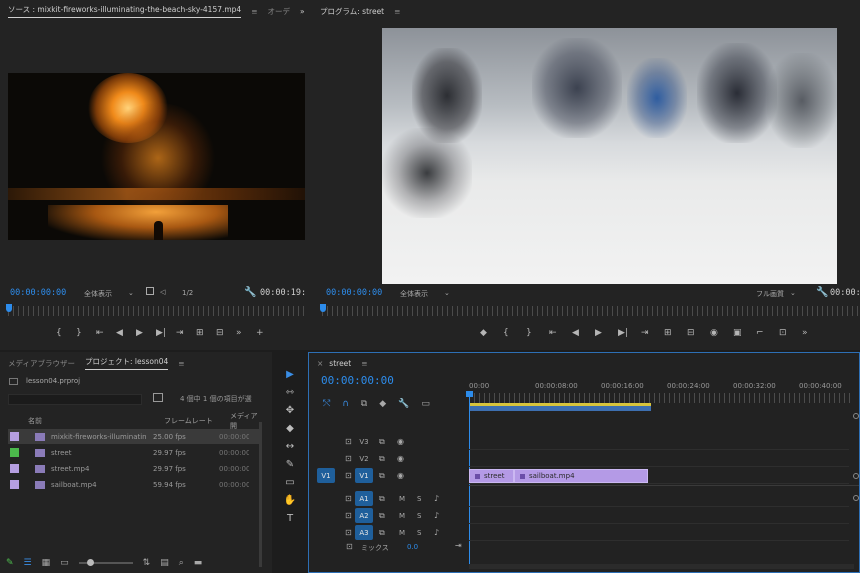 The image size is (860, 573). Describe the element at coordinates (198, 563) in the screenshot. I see `new-bin-icon: ▬` at that location.